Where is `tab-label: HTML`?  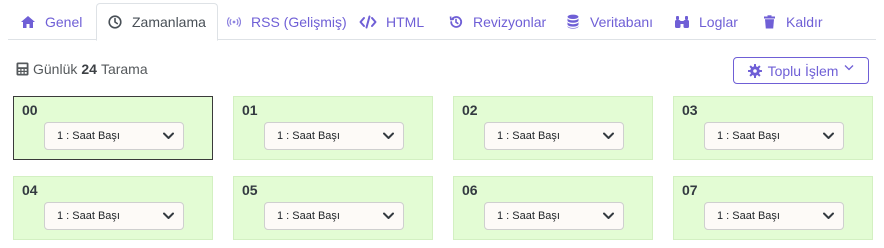
tab-label: HTML is located at coordinates (405, 21).